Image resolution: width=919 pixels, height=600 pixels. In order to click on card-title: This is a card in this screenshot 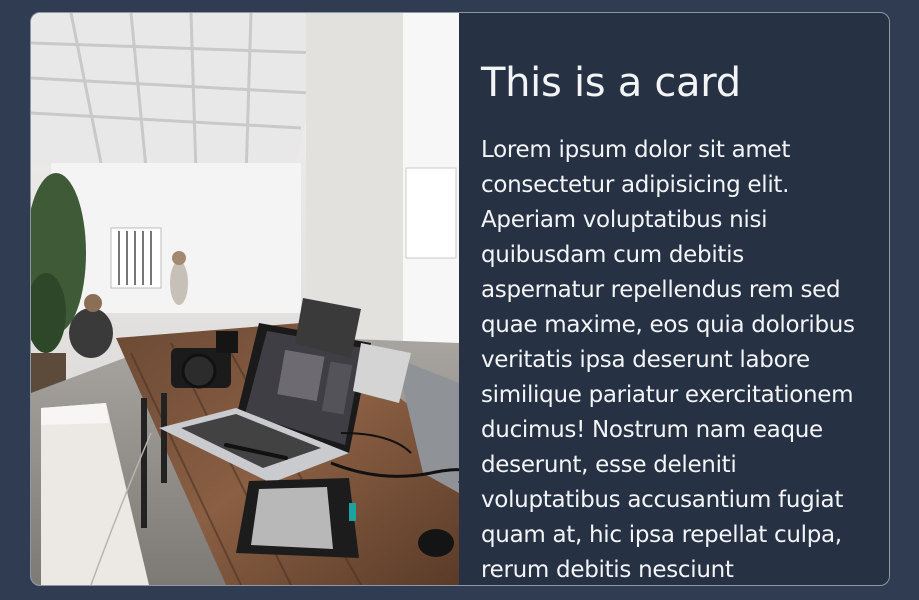, I will do `click(611, 83)`.